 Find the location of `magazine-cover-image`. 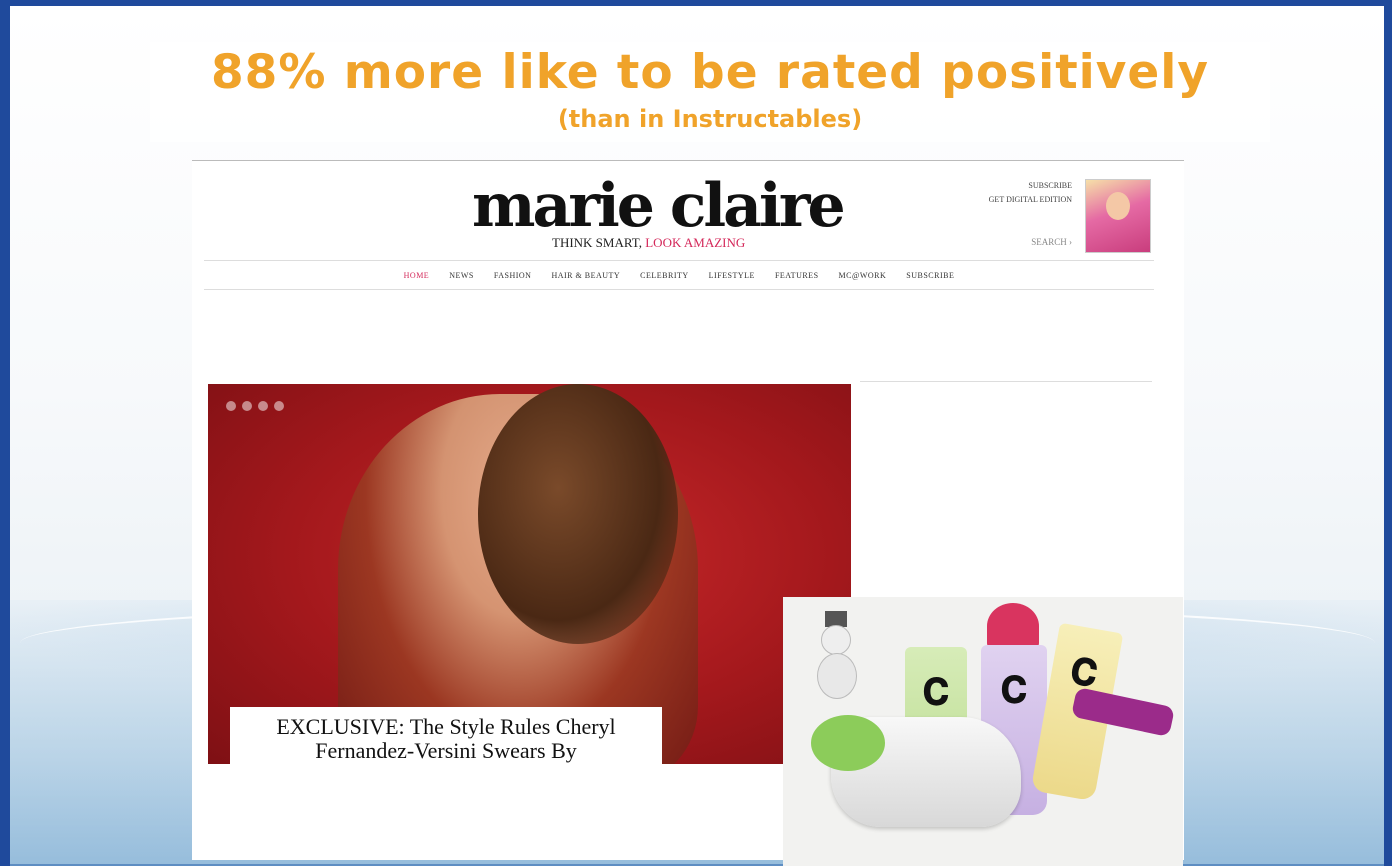

magazine-cover-image is located at coordinates (1118, 216).